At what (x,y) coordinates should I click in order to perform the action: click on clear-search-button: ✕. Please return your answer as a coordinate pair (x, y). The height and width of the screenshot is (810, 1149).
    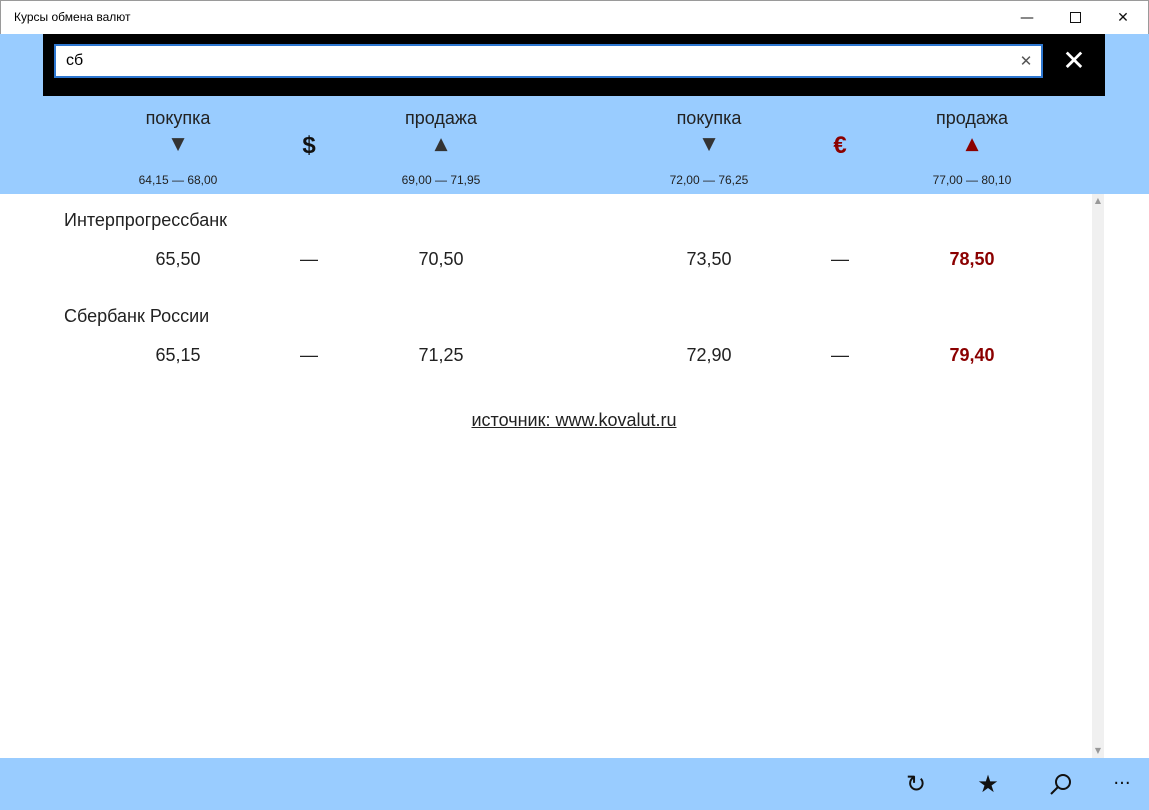
    Looking at the image, I should click on (1026, 61).